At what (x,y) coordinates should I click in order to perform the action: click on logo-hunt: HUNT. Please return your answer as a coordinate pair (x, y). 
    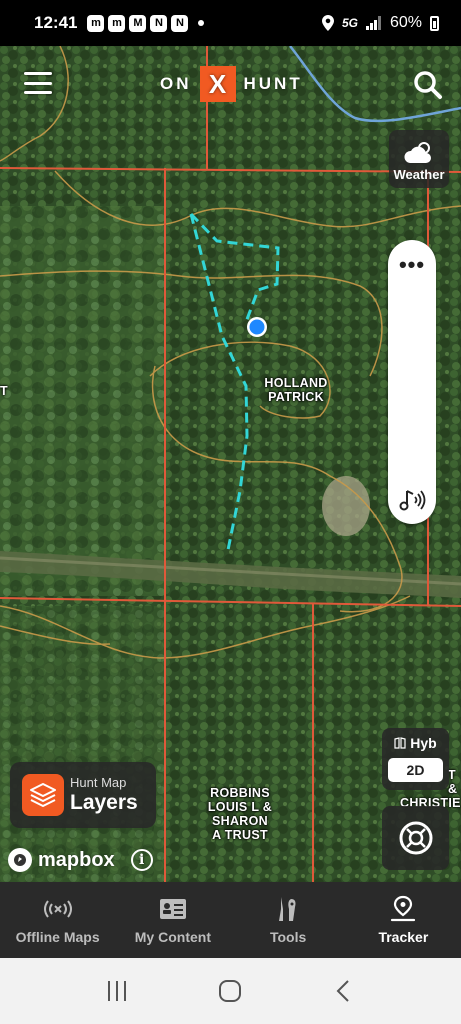
    Looking at the image, I should click on (273, 83).